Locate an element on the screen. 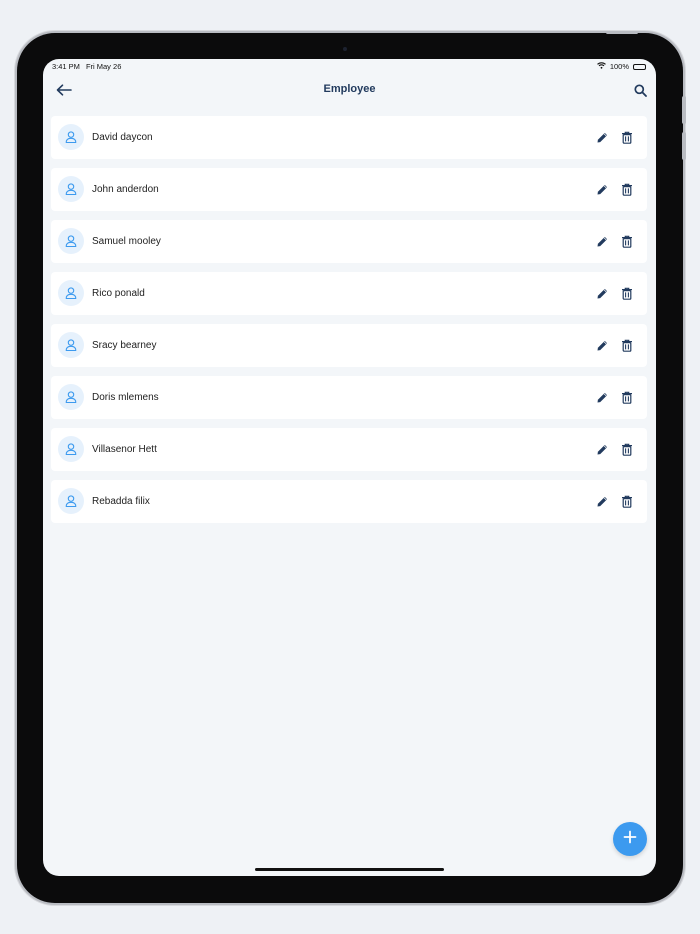  power-button is located at coordinates (622, 32).